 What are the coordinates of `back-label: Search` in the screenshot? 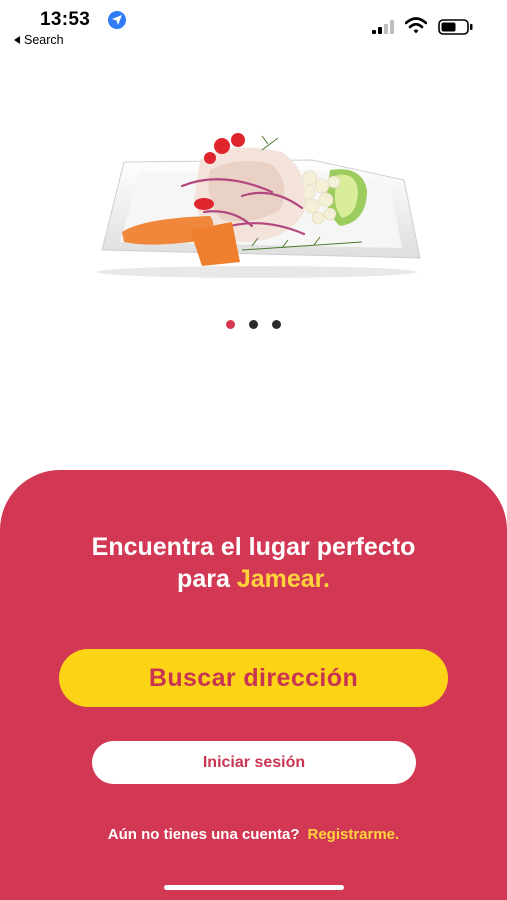 It's located at (44, 40).